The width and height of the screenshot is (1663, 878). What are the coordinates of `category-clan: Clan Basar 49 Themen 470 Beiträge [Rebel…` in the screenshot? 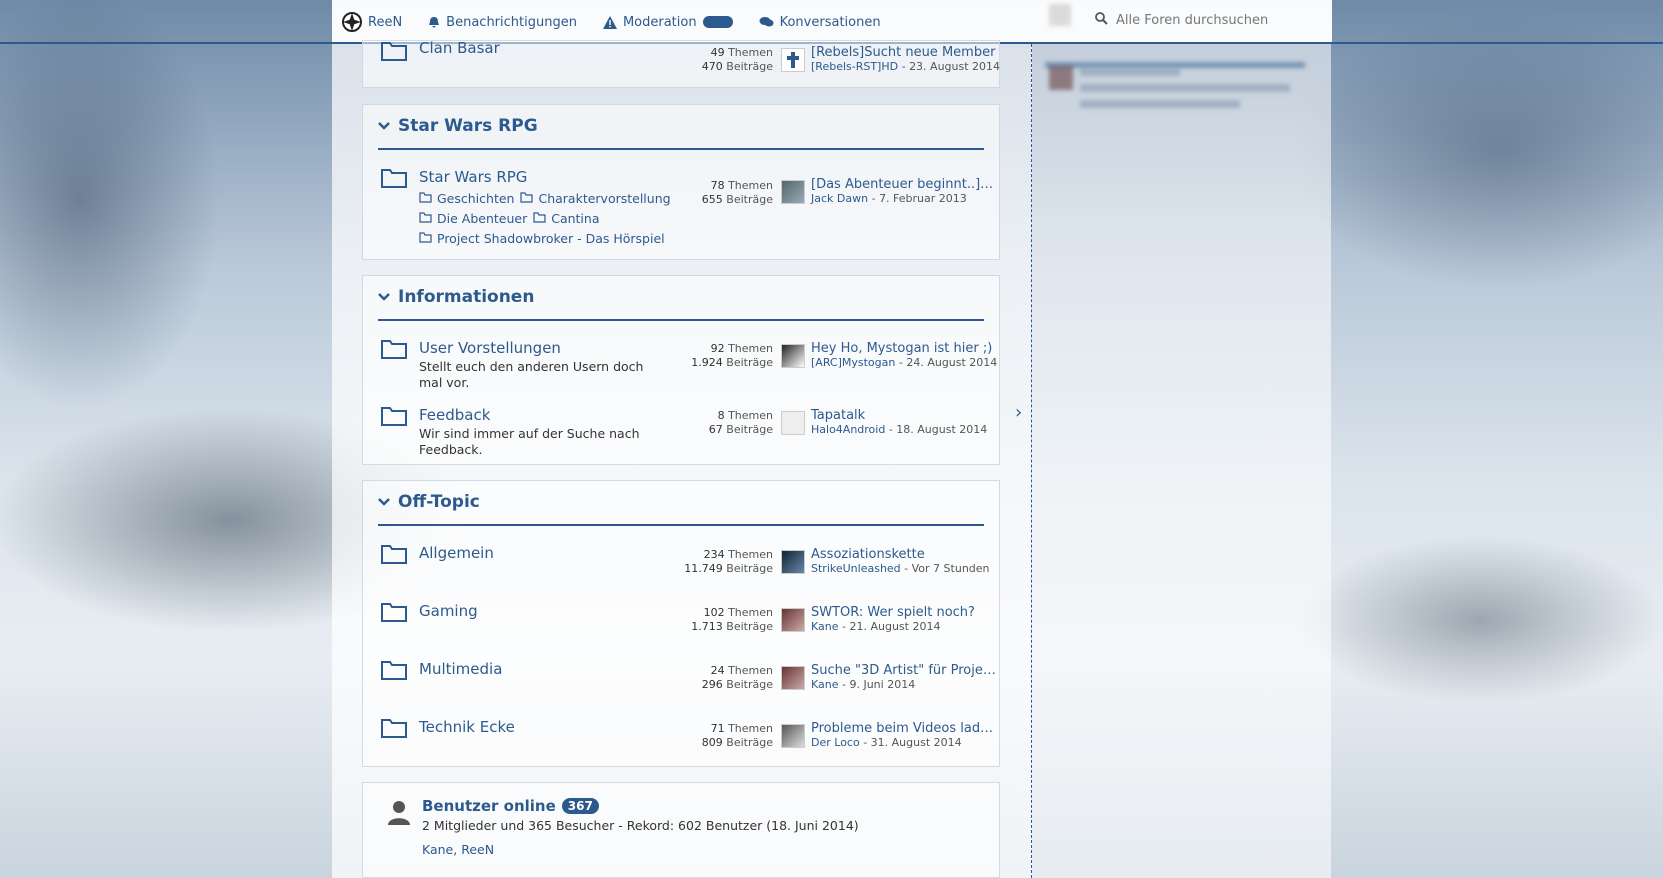 It's located at (681, 63).